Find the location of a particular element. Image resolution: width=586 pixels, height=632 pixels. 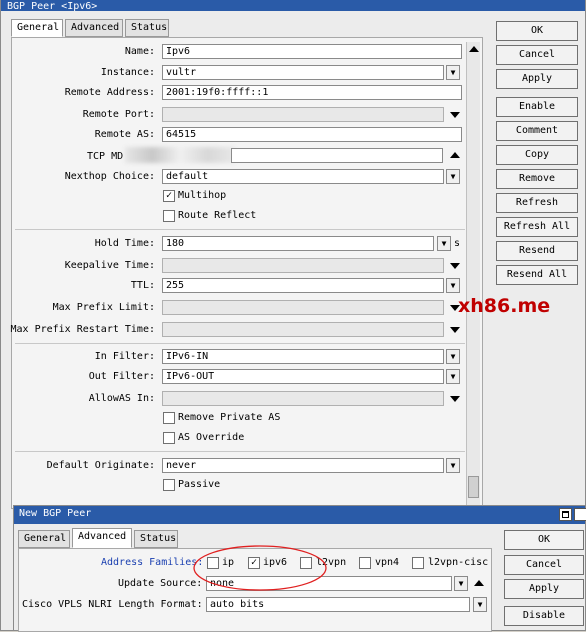

new-ok-button: OK is located at coordinates (544, 540).